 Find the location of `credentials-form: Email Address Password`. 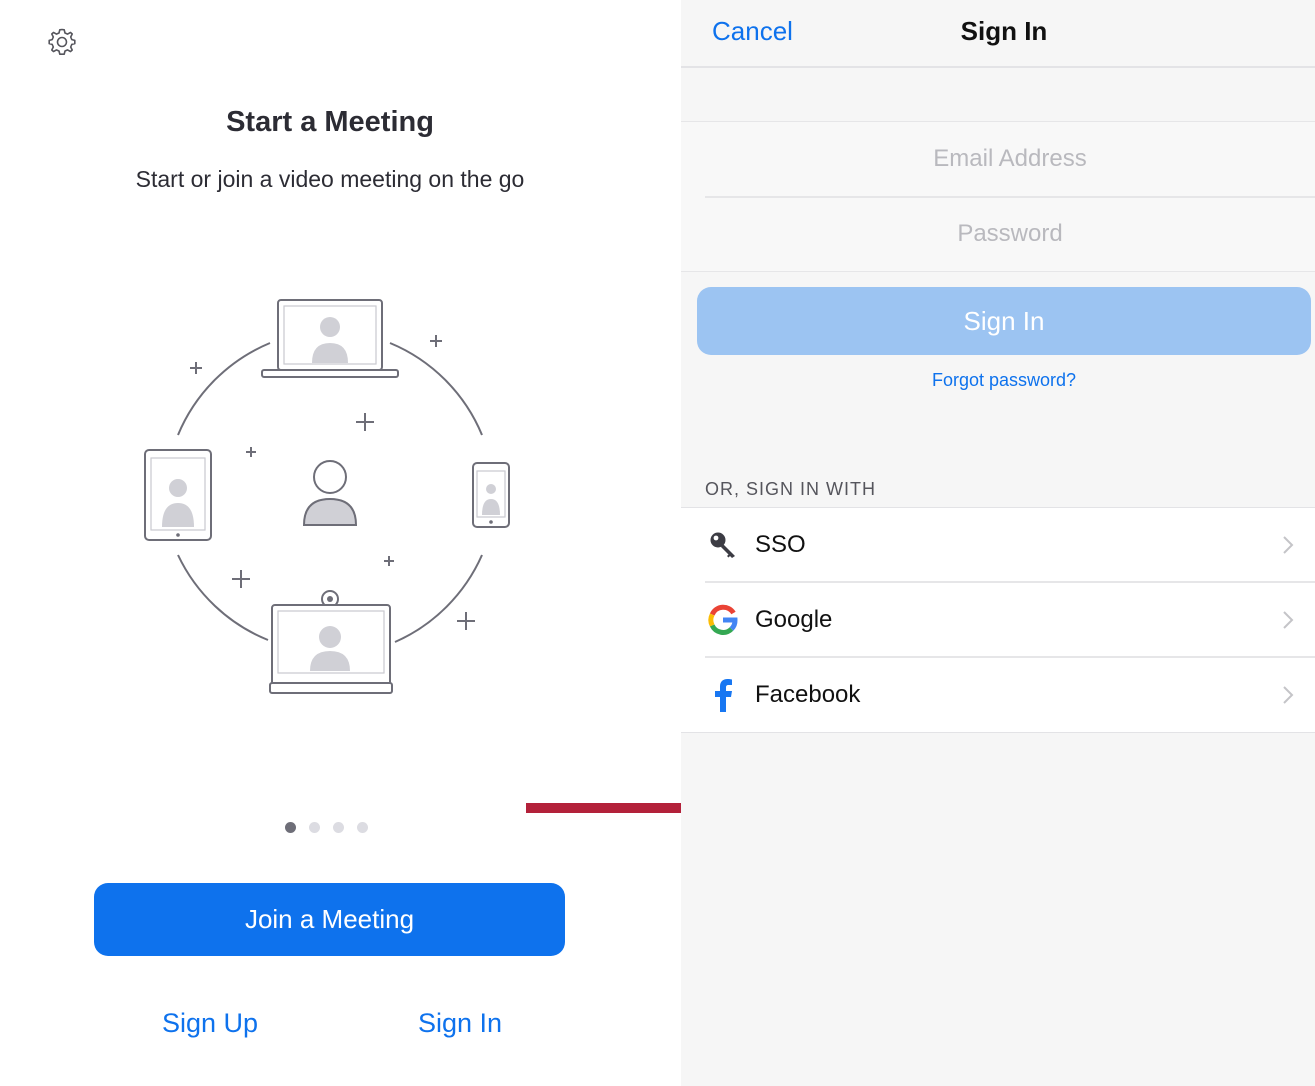

credentials-form: Email Address Password is located at coordinates (998, 196).